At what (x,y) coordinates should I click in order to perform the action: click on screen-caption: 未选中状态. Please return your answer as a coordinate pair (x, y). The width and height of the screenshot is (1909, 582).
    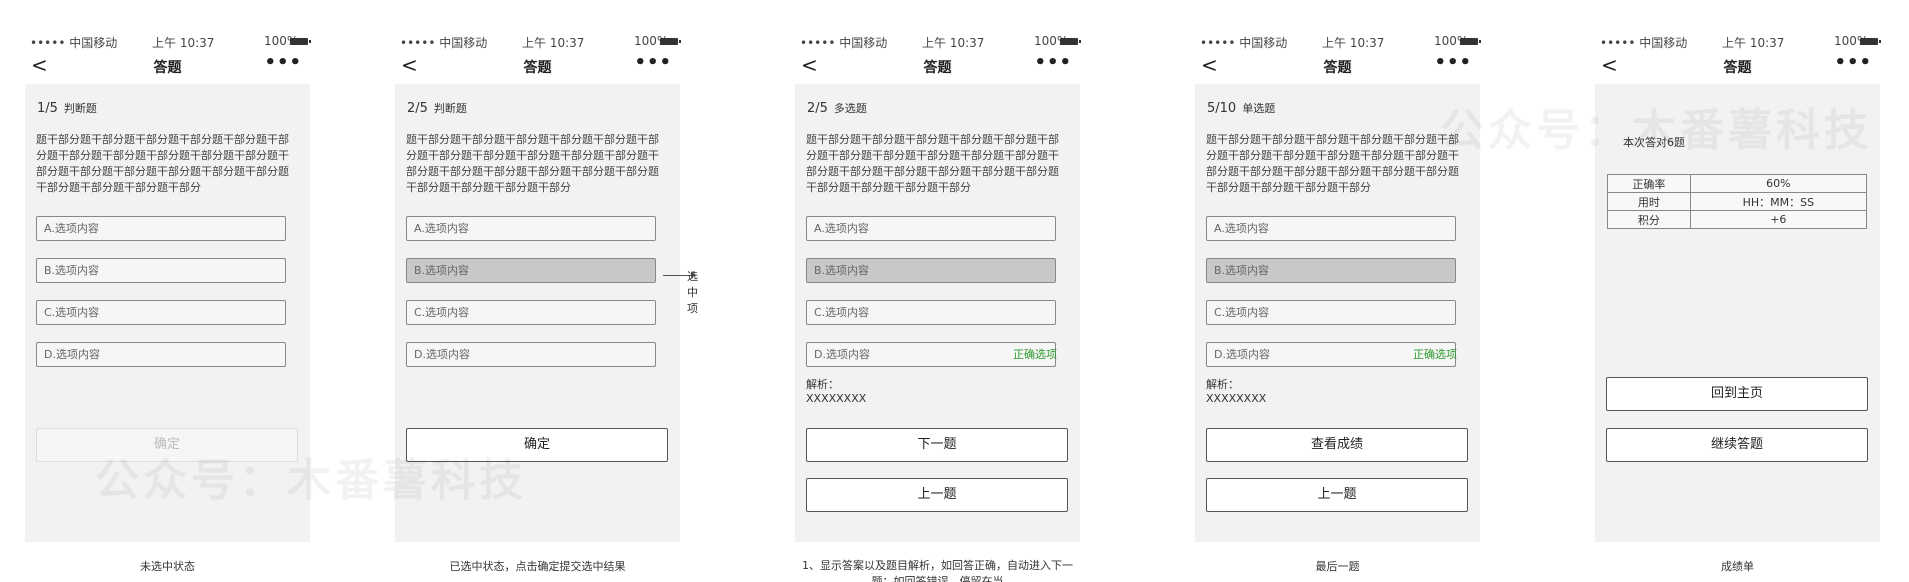
    Looking at the image, I should click on (167, 566).